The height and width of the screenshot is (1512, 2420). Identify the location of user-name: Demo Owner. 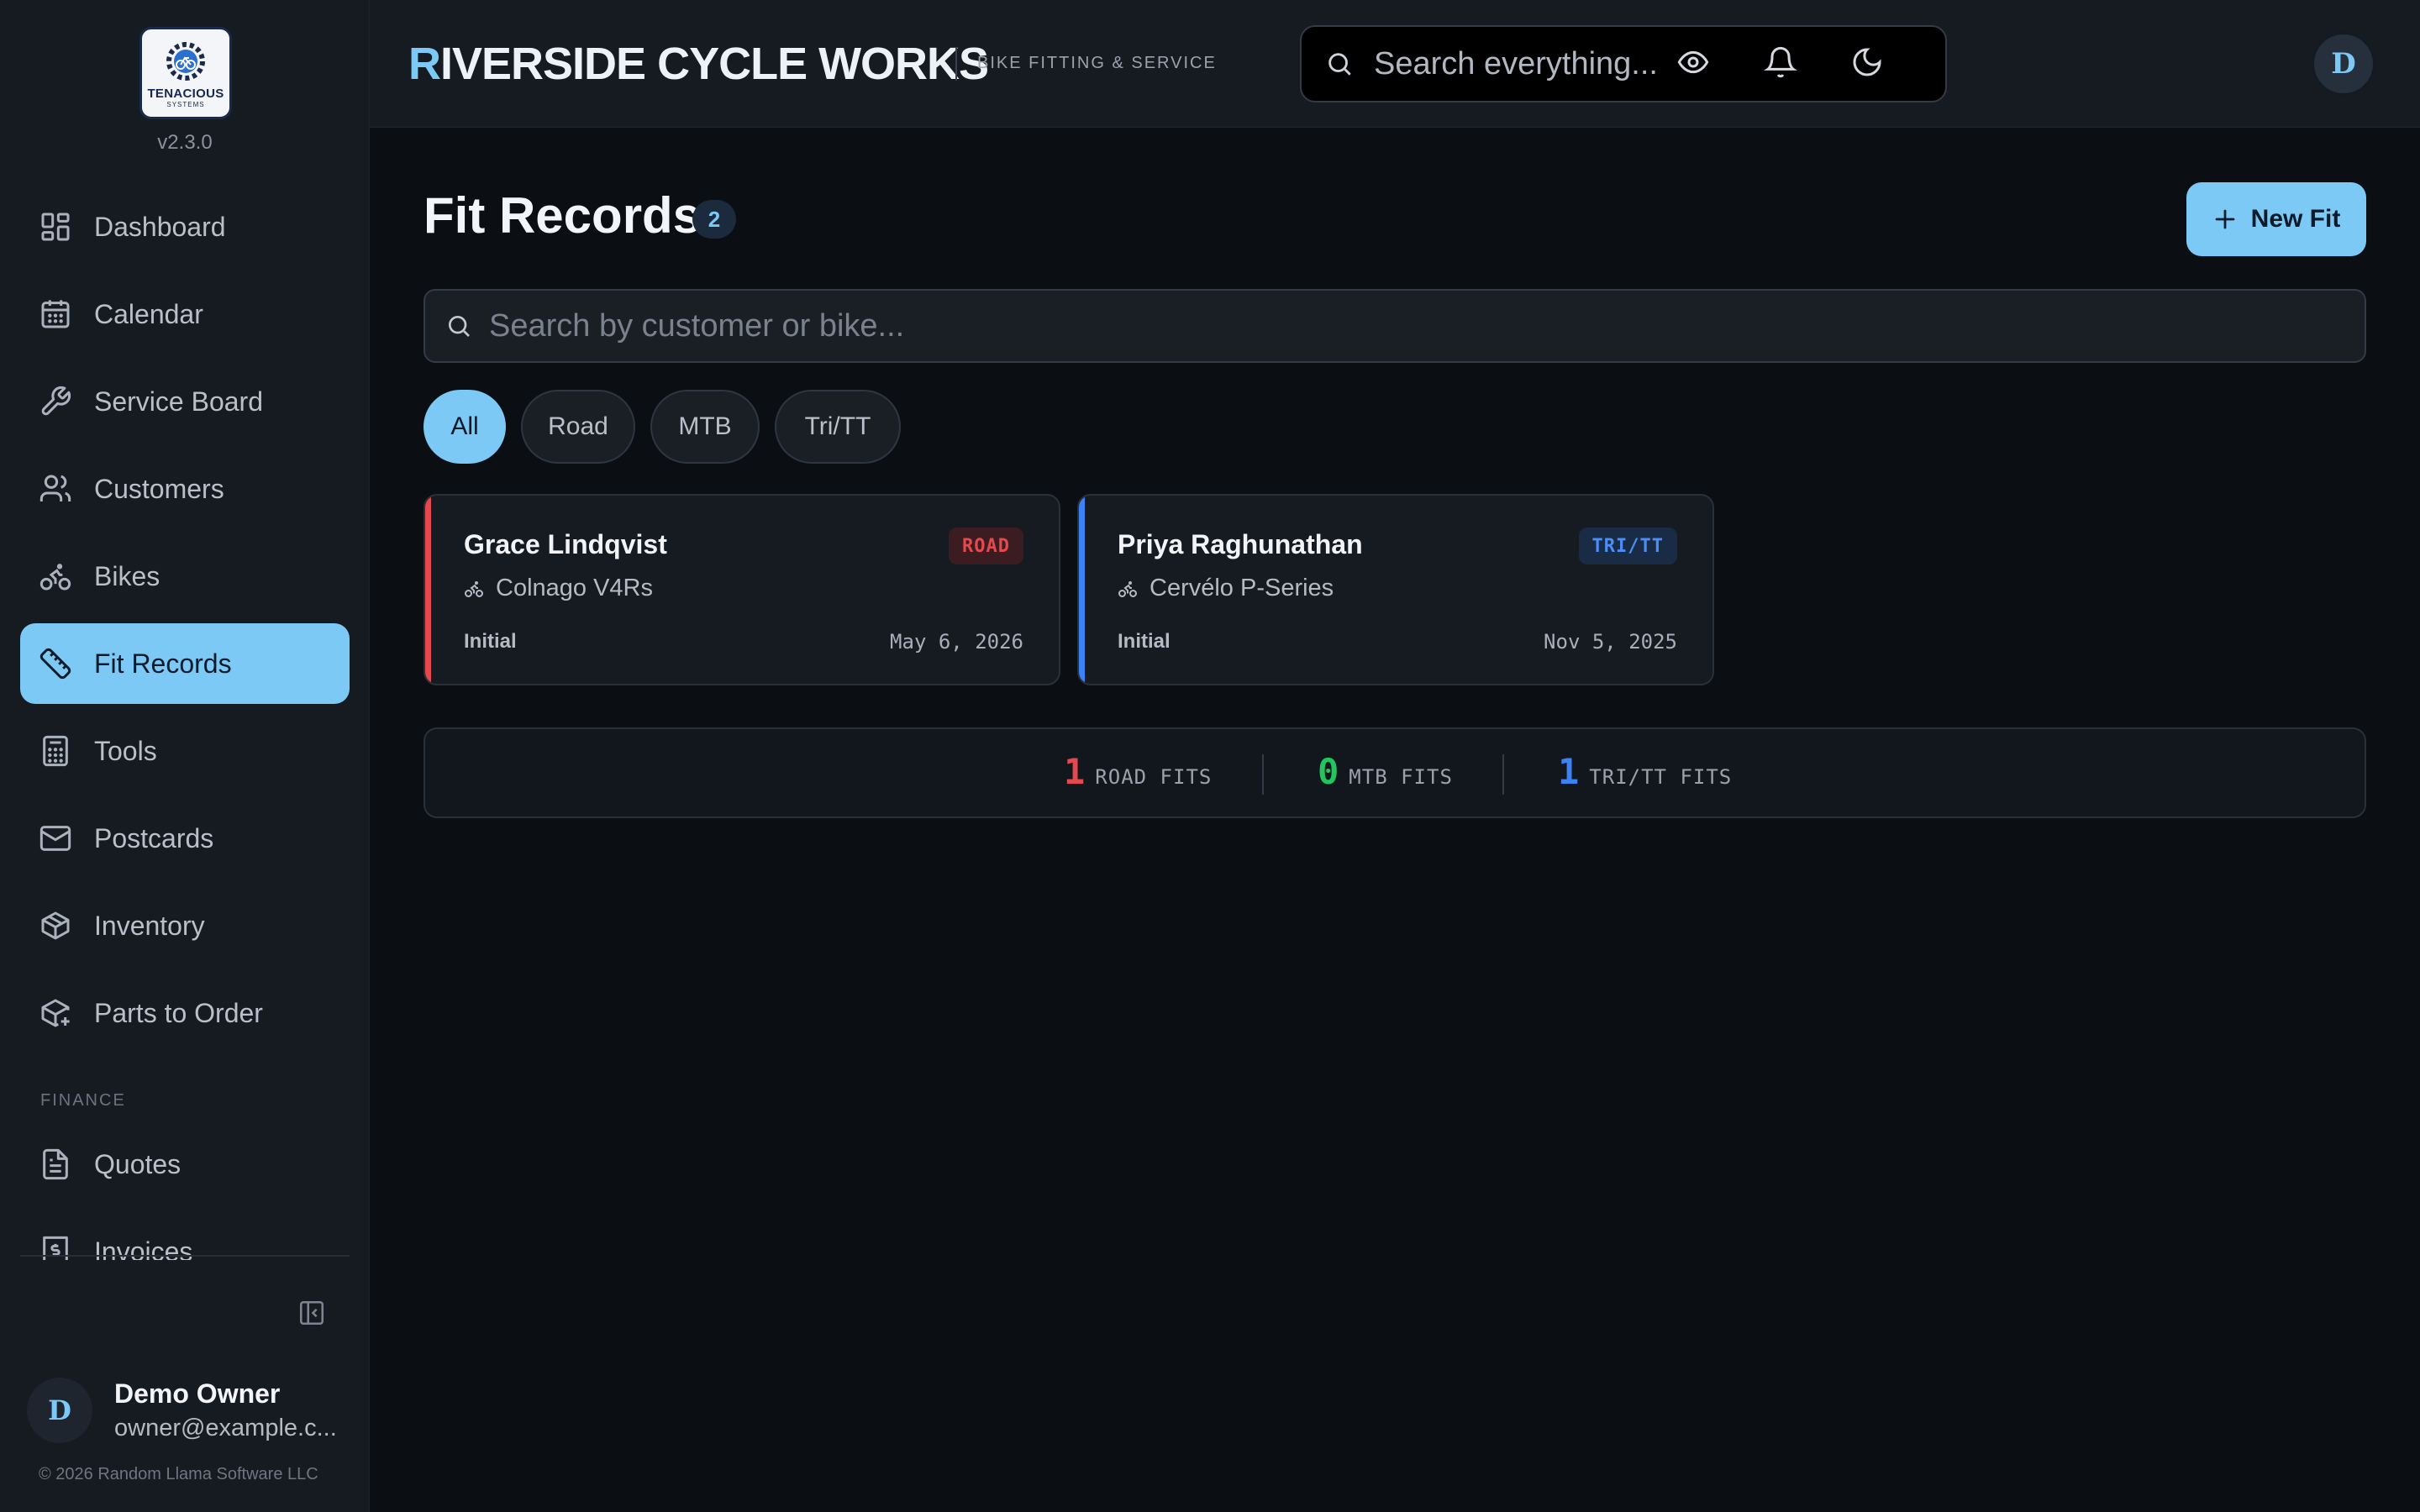
(197, 1393).